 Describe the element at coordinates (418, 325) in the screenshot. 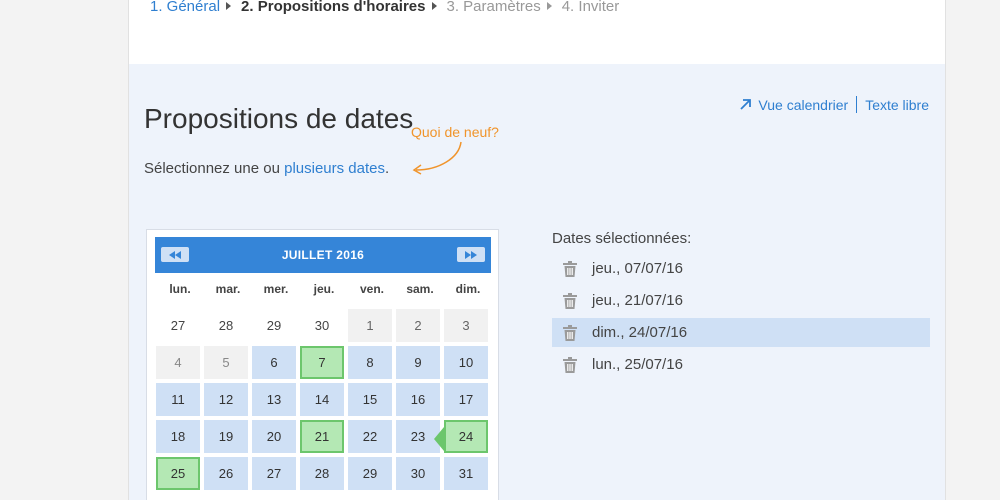

I see `calendar-day: 2` at that location.